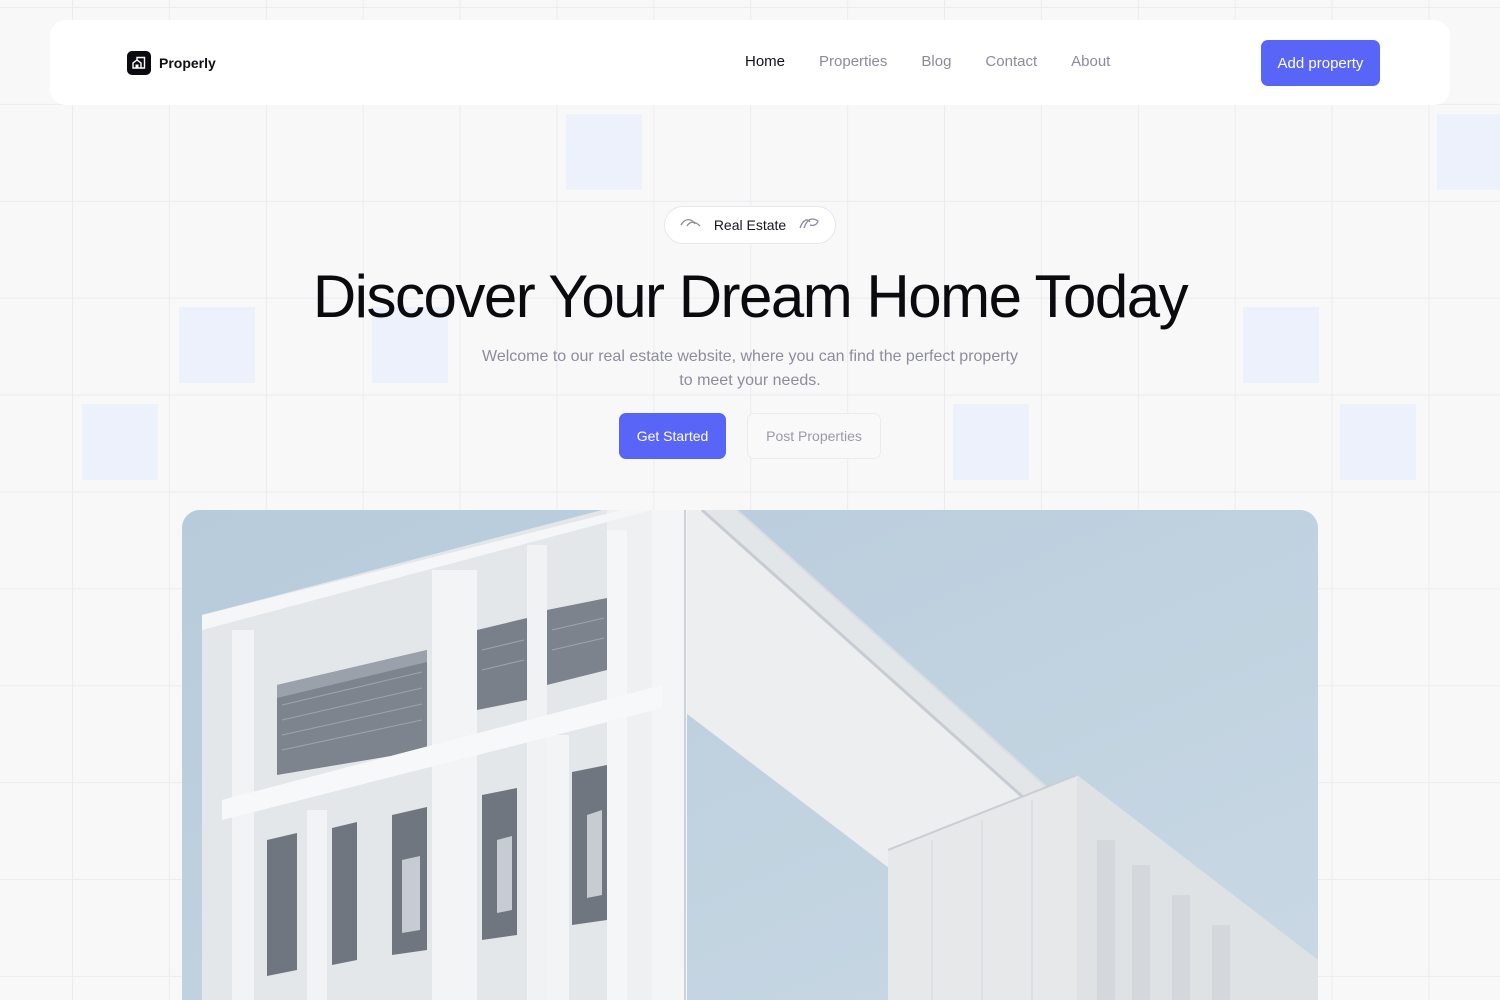 The height and width of the screenshot is (1000, 1500). What do you see at coordinates (809, 225) in the screenshot?
I see `swirl-right-icon` at bounding box center [809, 225].